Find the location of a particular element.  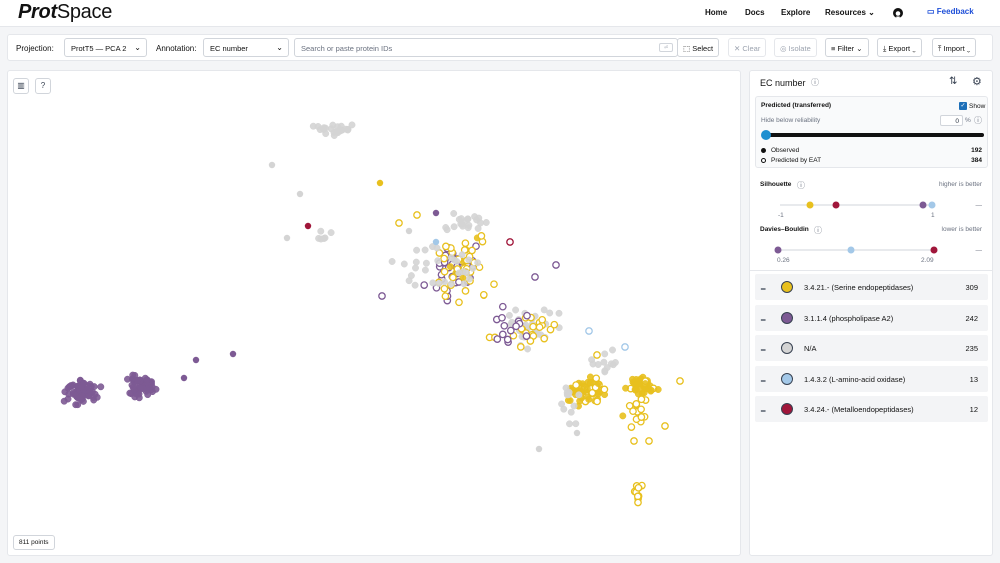

annotation-select: EC number ⌄ is located at coordinates (246, 47).